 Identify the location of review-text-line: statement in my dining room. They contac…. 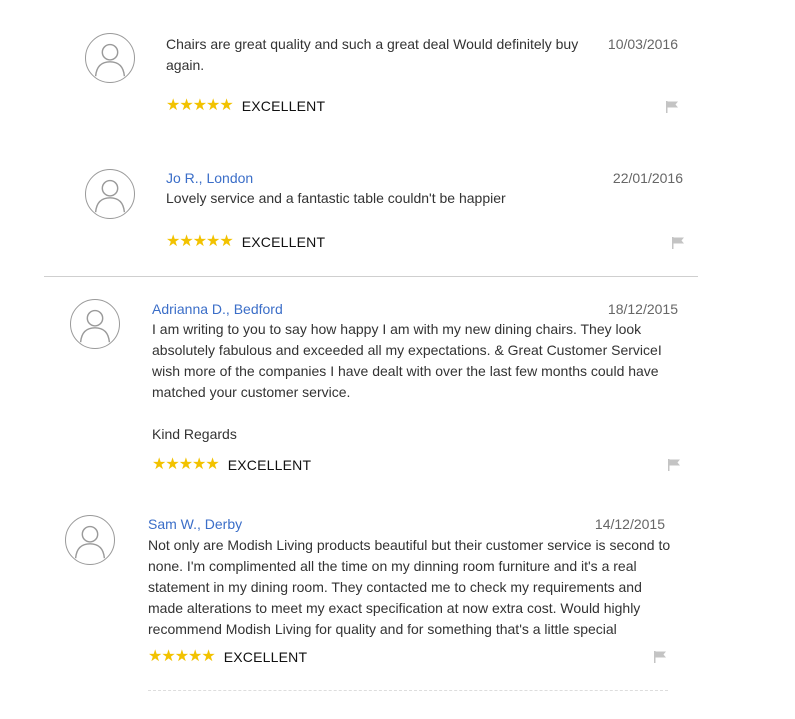
(395, 587).